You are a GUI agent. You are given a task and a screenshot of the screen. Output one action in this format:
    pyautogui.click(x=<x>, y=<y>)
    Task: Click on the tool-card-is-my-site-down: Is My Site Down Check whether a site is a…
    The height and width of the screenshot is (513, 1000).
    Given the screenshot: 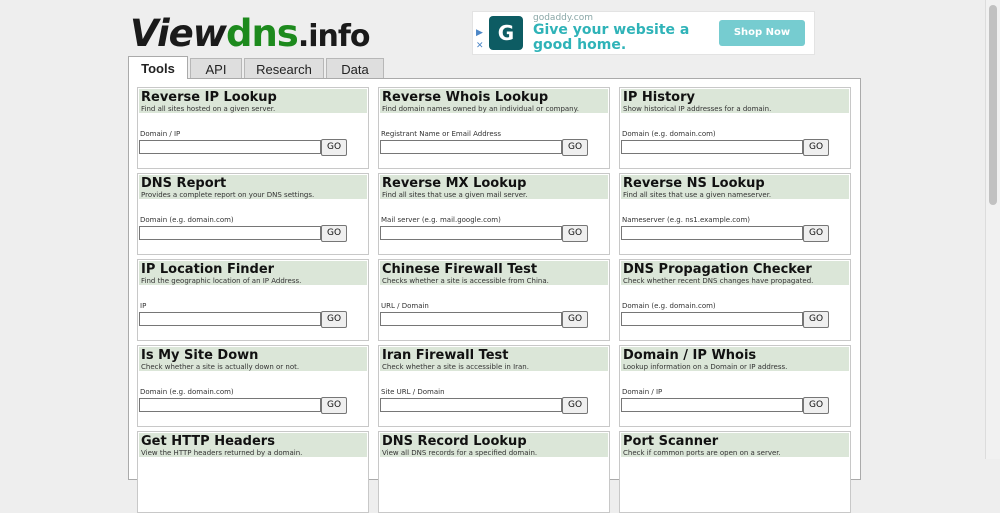 What is the action you would take?
    pyautogui.click(x=253, y=386)
    